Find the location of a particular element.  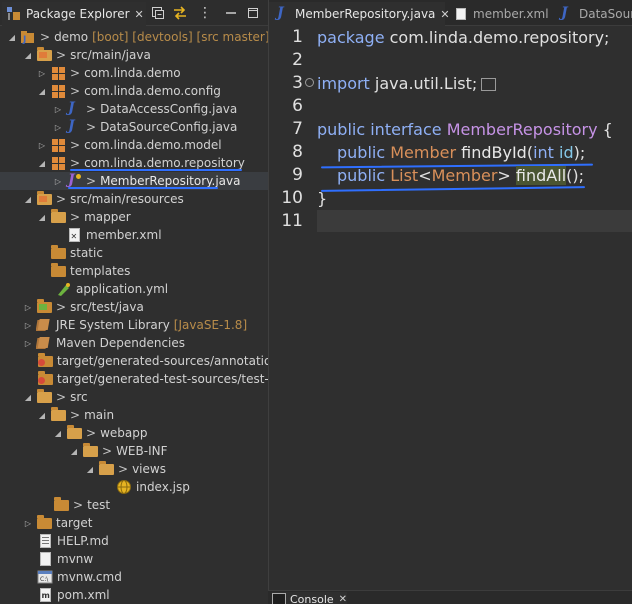

tree-item-main: ◢ > main is located at coordinates (134, 415).